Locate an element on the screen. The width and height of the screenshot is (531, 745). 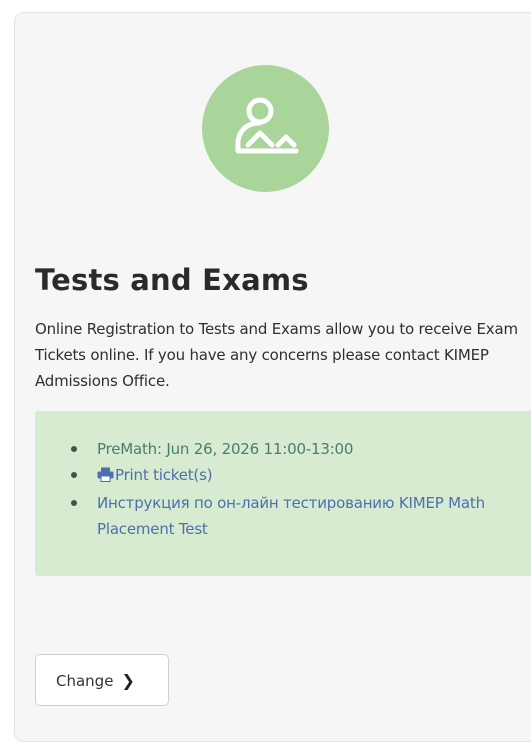
change-button: Change ❯ is located at coordinates (102, 680).